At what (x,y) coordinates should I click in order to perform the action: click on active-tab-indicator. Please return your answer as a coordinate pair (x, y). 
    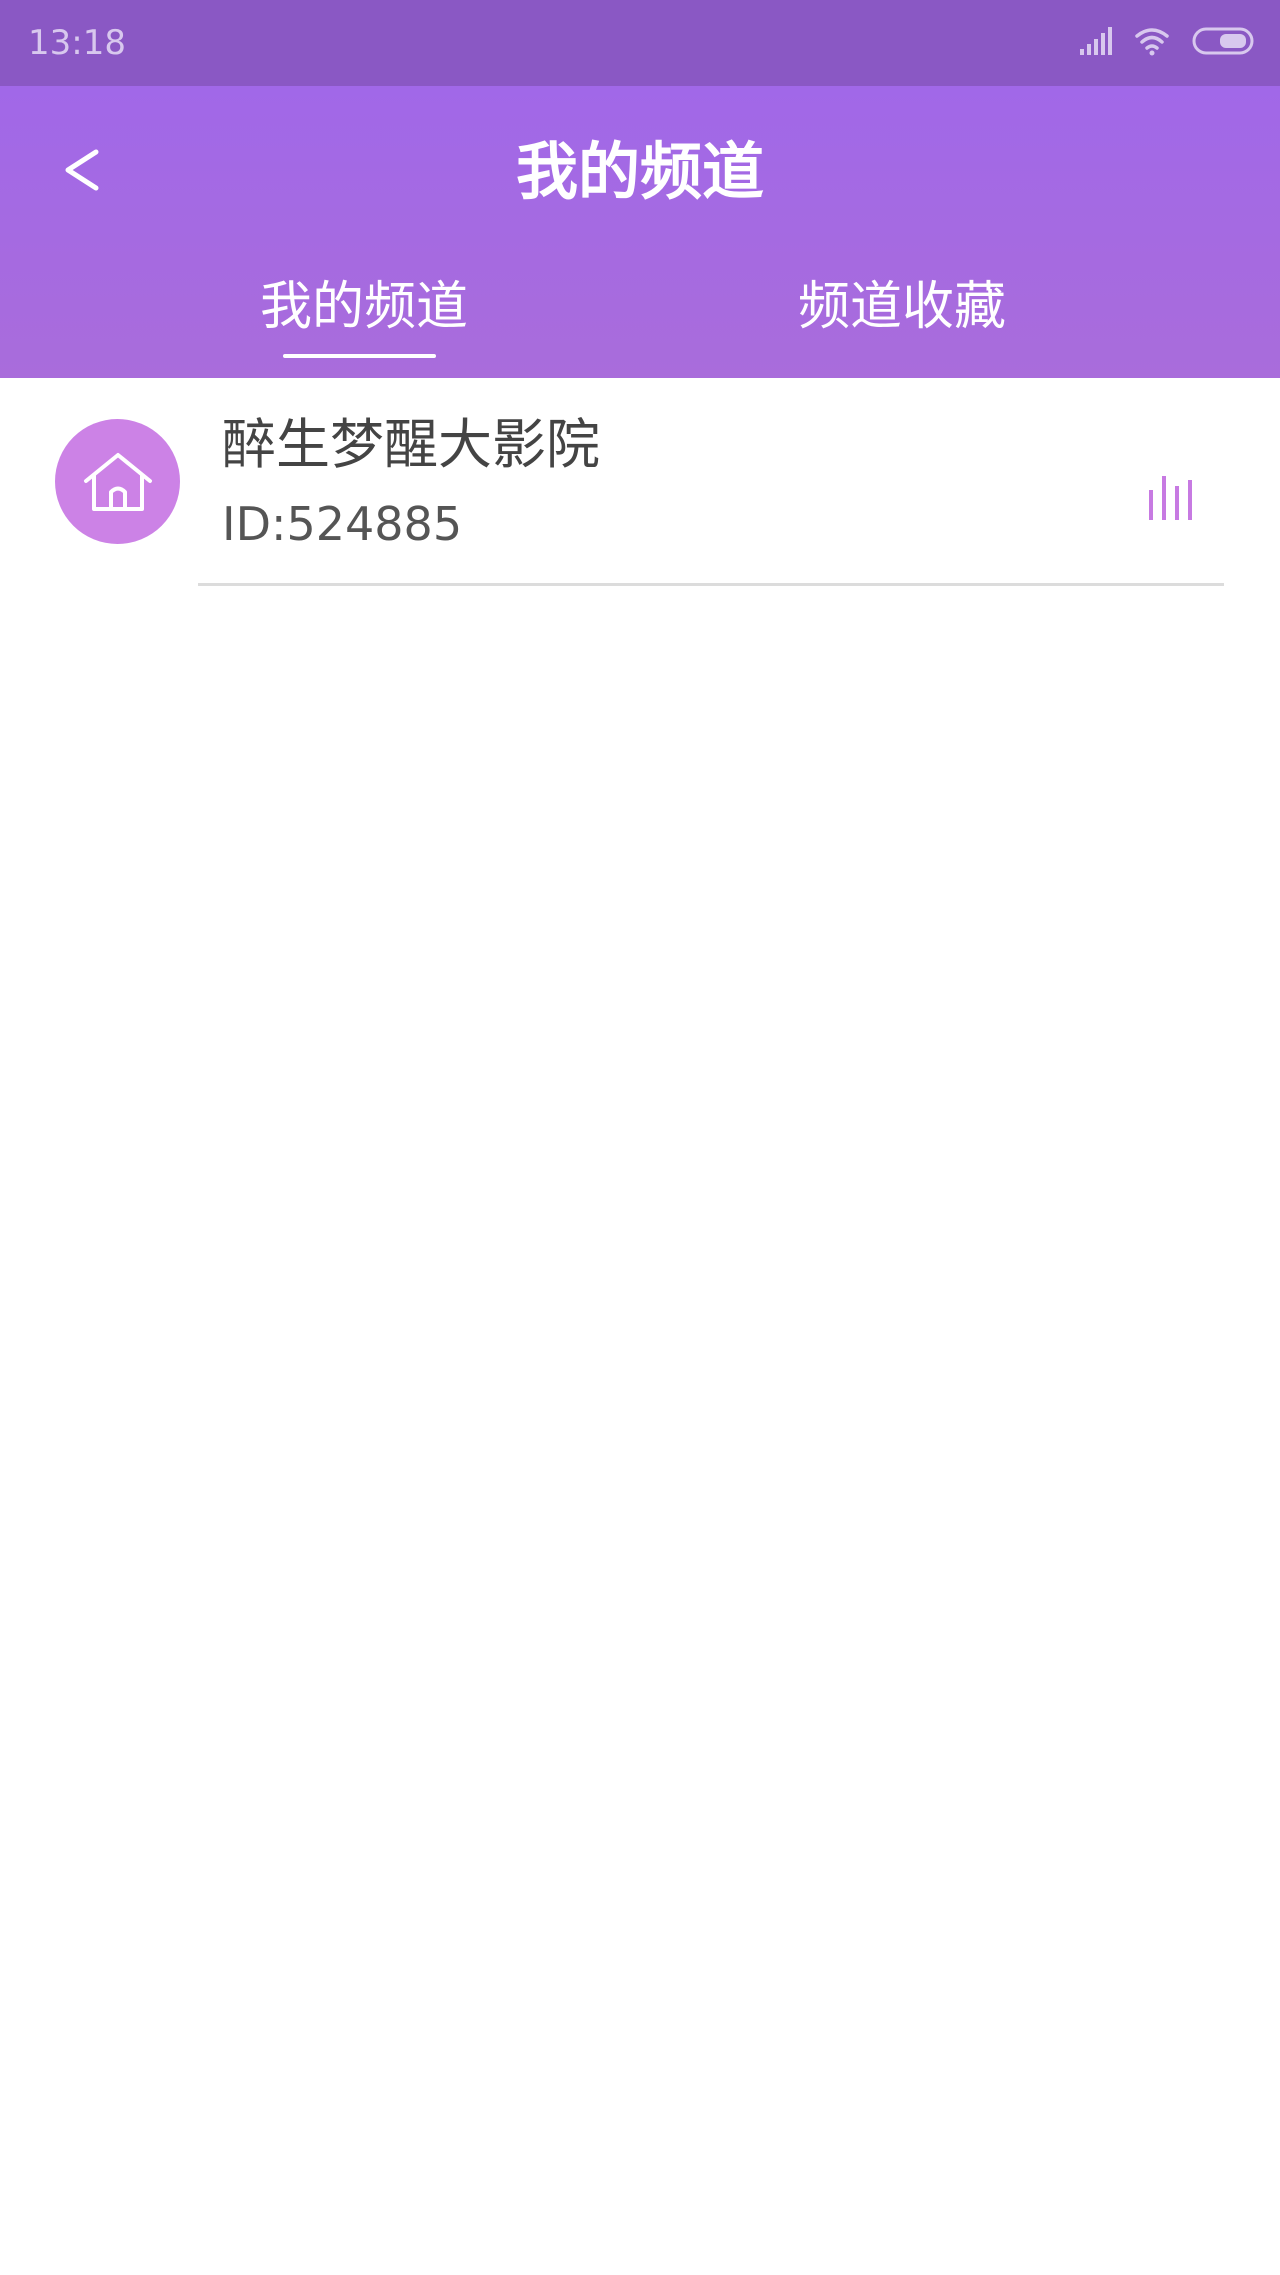
    Looking at the image, I should click on (359, 356).